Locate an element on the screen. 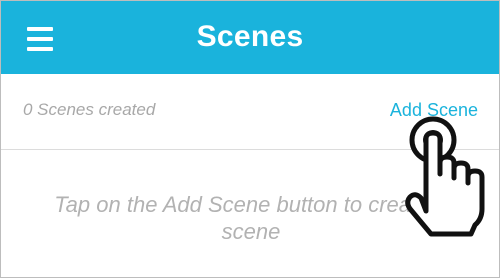 This screenshot has height=278, width=500. tap-hand-icon is located at coordinates (445, 176).